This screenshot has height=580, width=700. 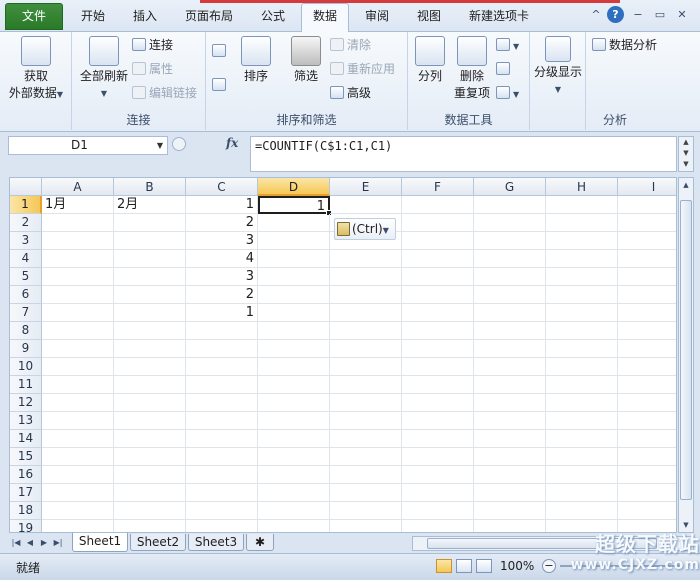 I want to click on sort-button: 排序, so click(x=256, y=60).